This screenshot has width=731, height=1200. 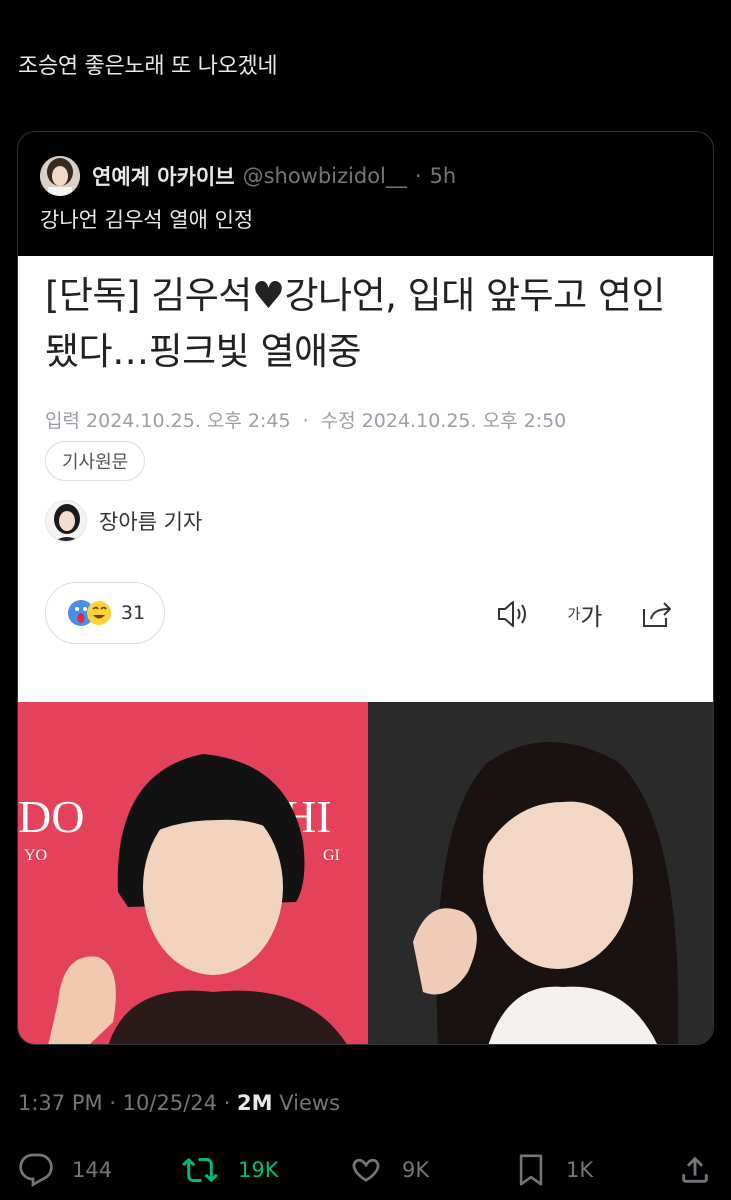 I want to click on svg-text: DO, so click(x=51, y=816).